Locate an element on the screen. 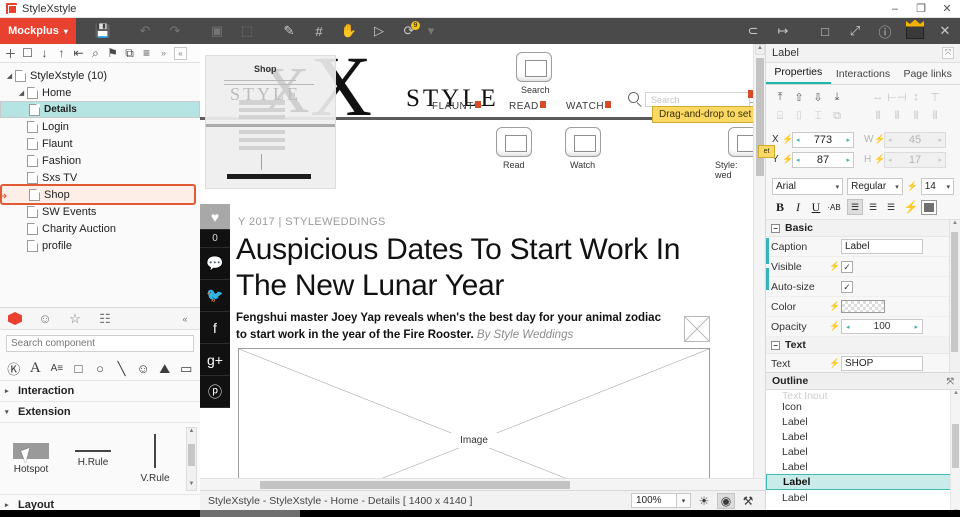 Image resolution: width=960 pixels, height=517 pixels. distribute-v-icon: ↕ is located at coordinates (916, 97).